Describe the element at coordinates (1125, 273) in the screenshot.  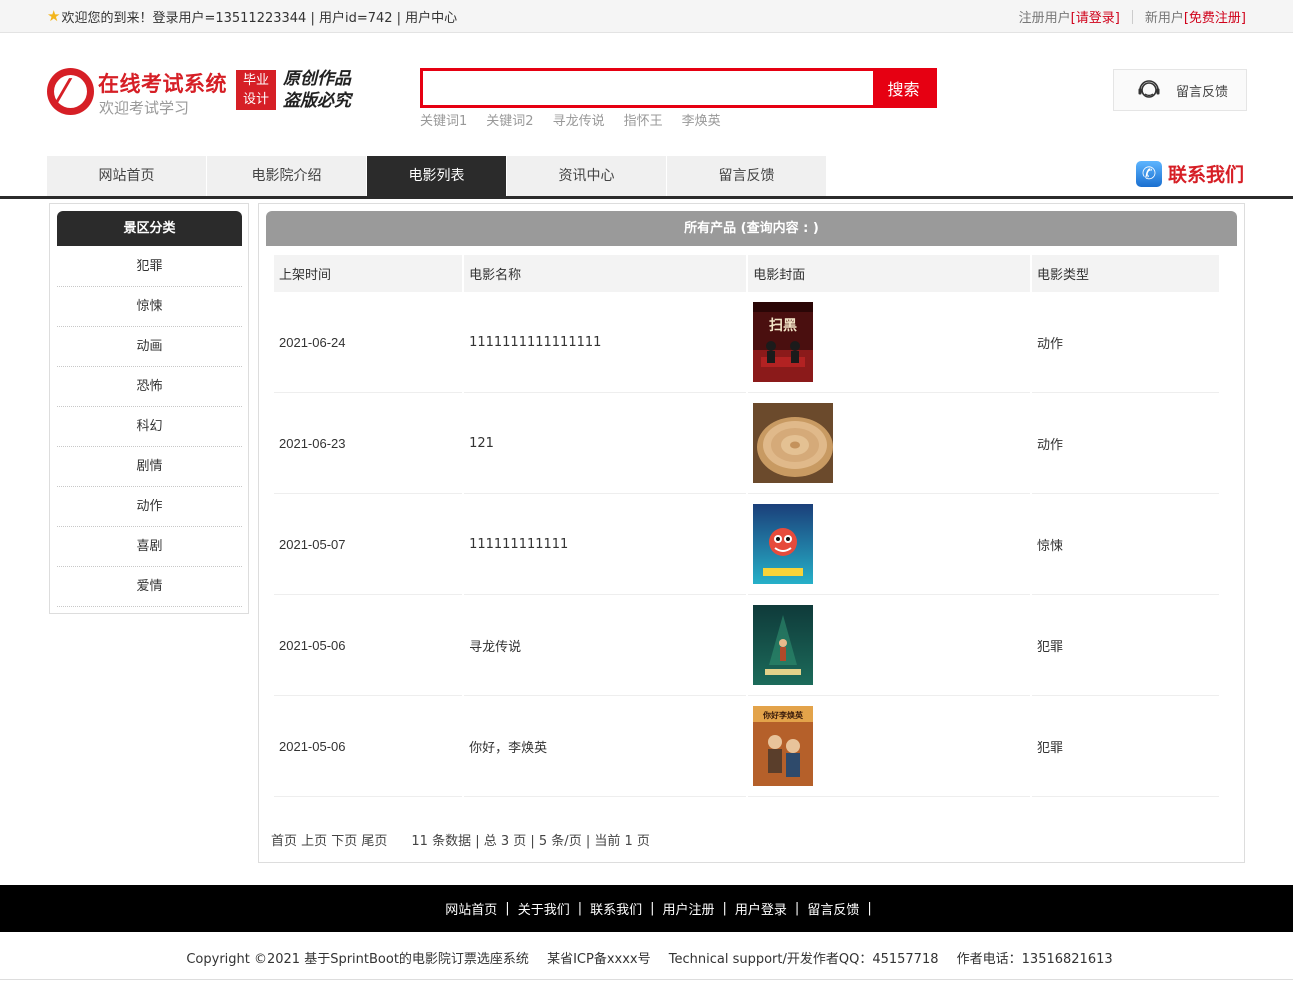
I see `column-header: 电影类型` at that location.